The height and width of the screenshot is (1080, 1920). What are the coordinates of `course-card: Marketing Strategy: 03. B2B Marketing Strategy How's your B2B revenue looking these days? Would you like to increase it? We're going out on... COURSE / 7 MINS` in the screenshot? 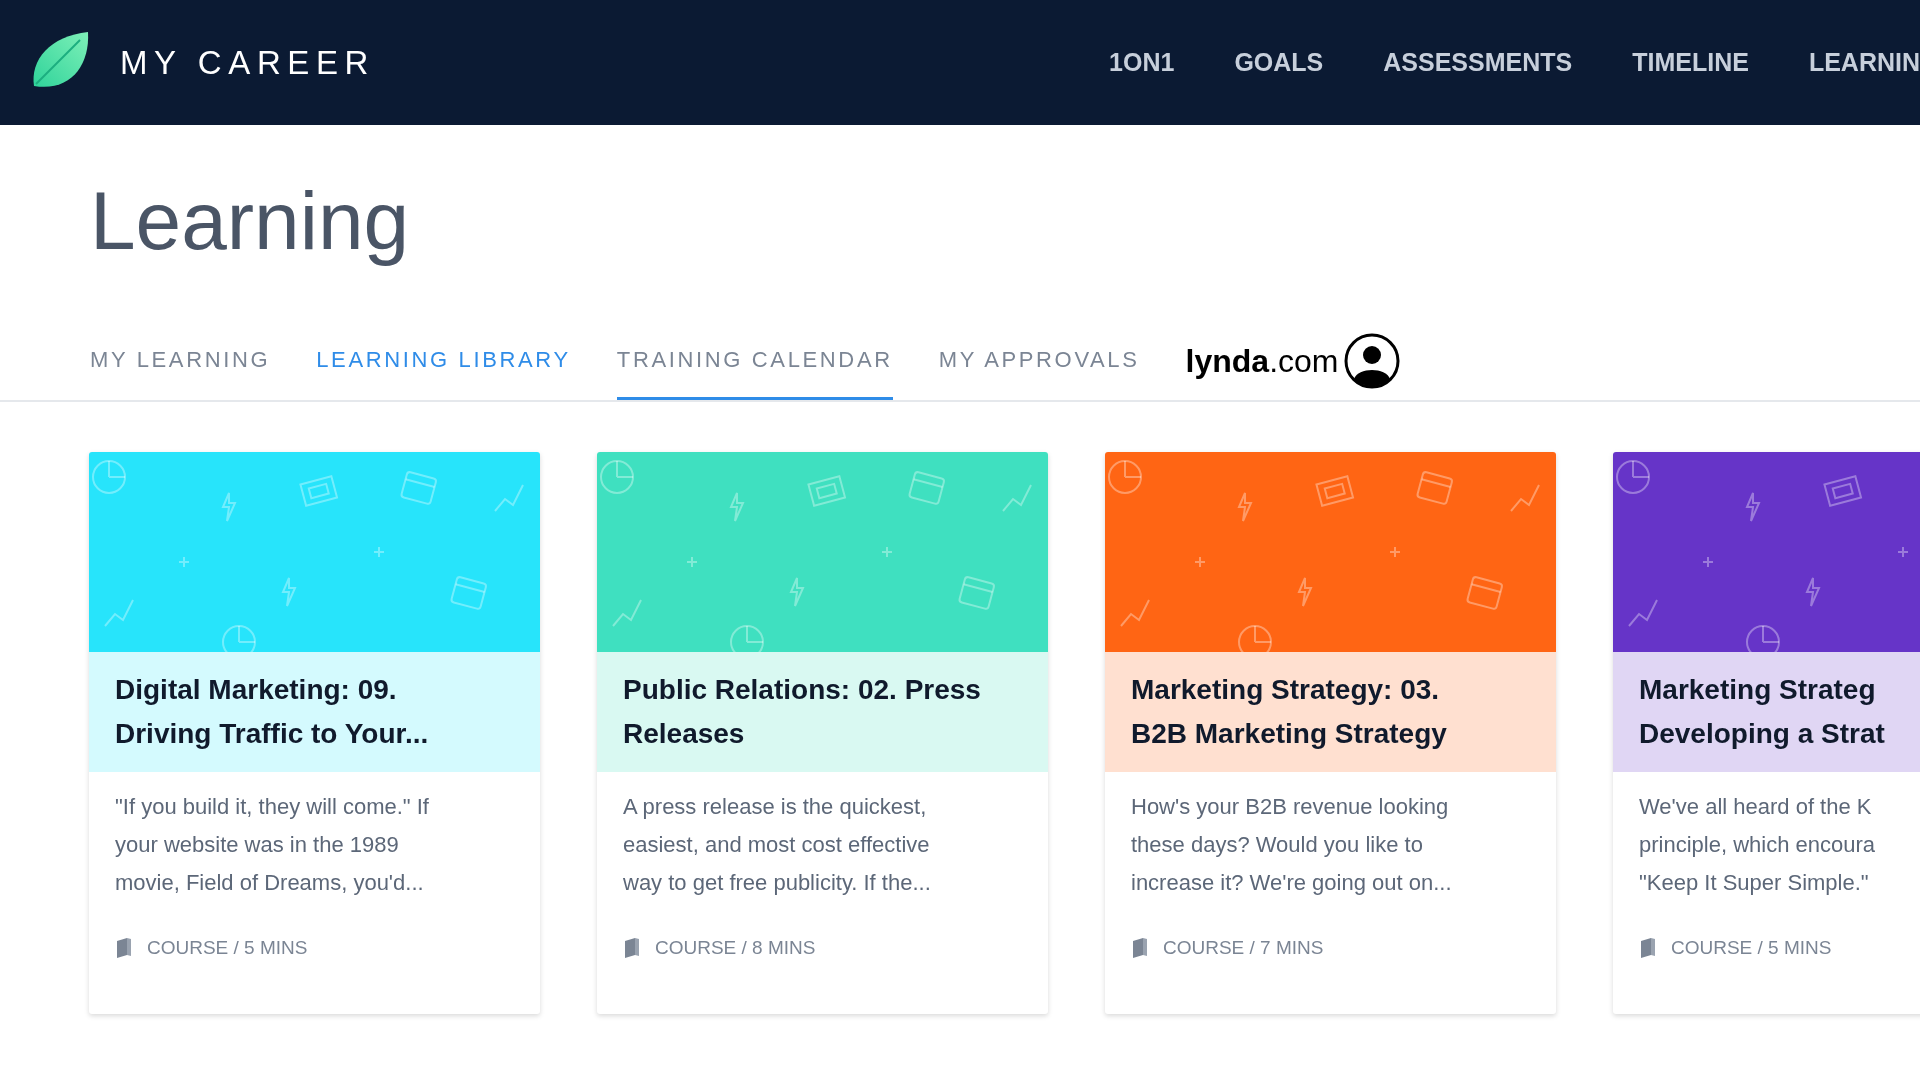 It's located at (1330, 733).